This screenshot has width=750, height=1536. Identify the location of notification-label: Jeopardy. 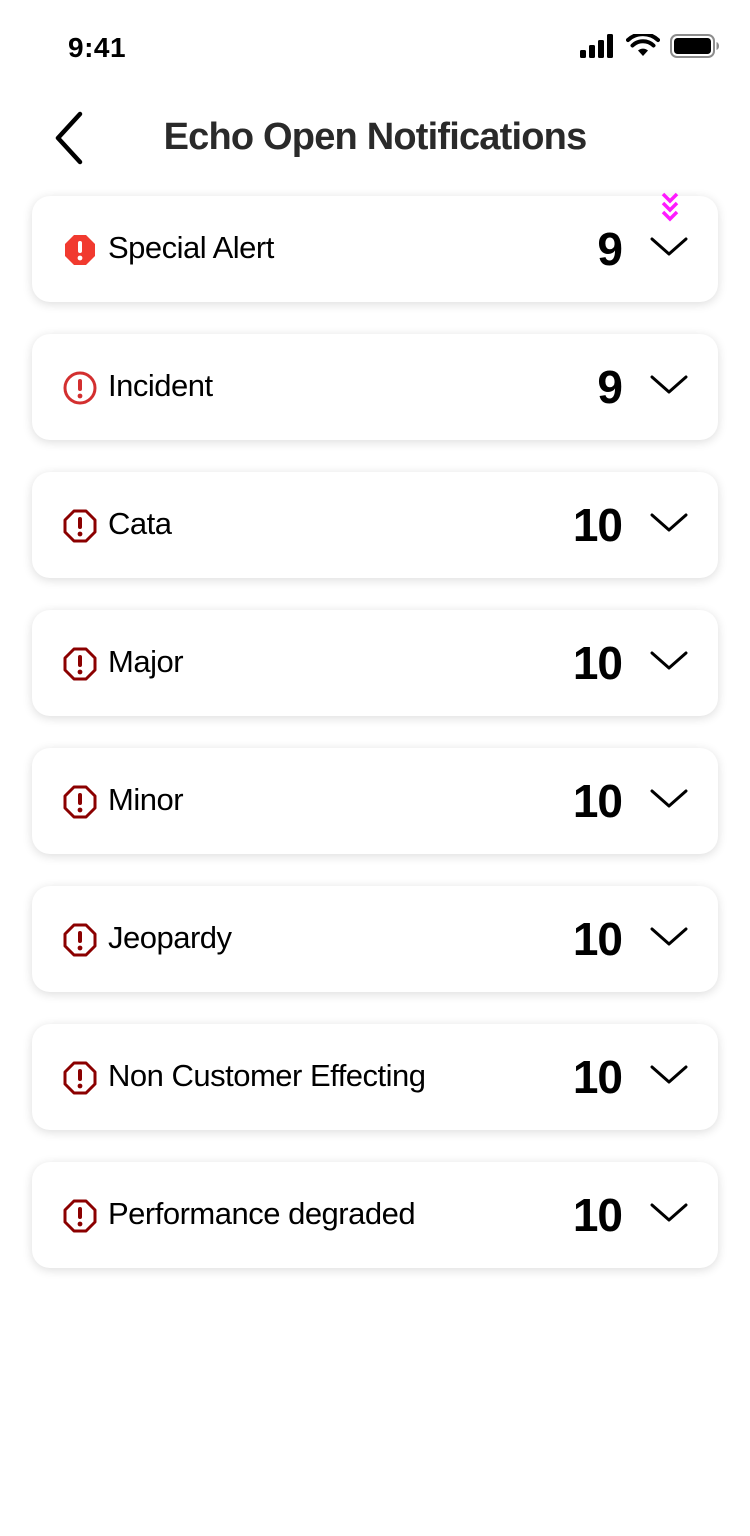
(170, 937).